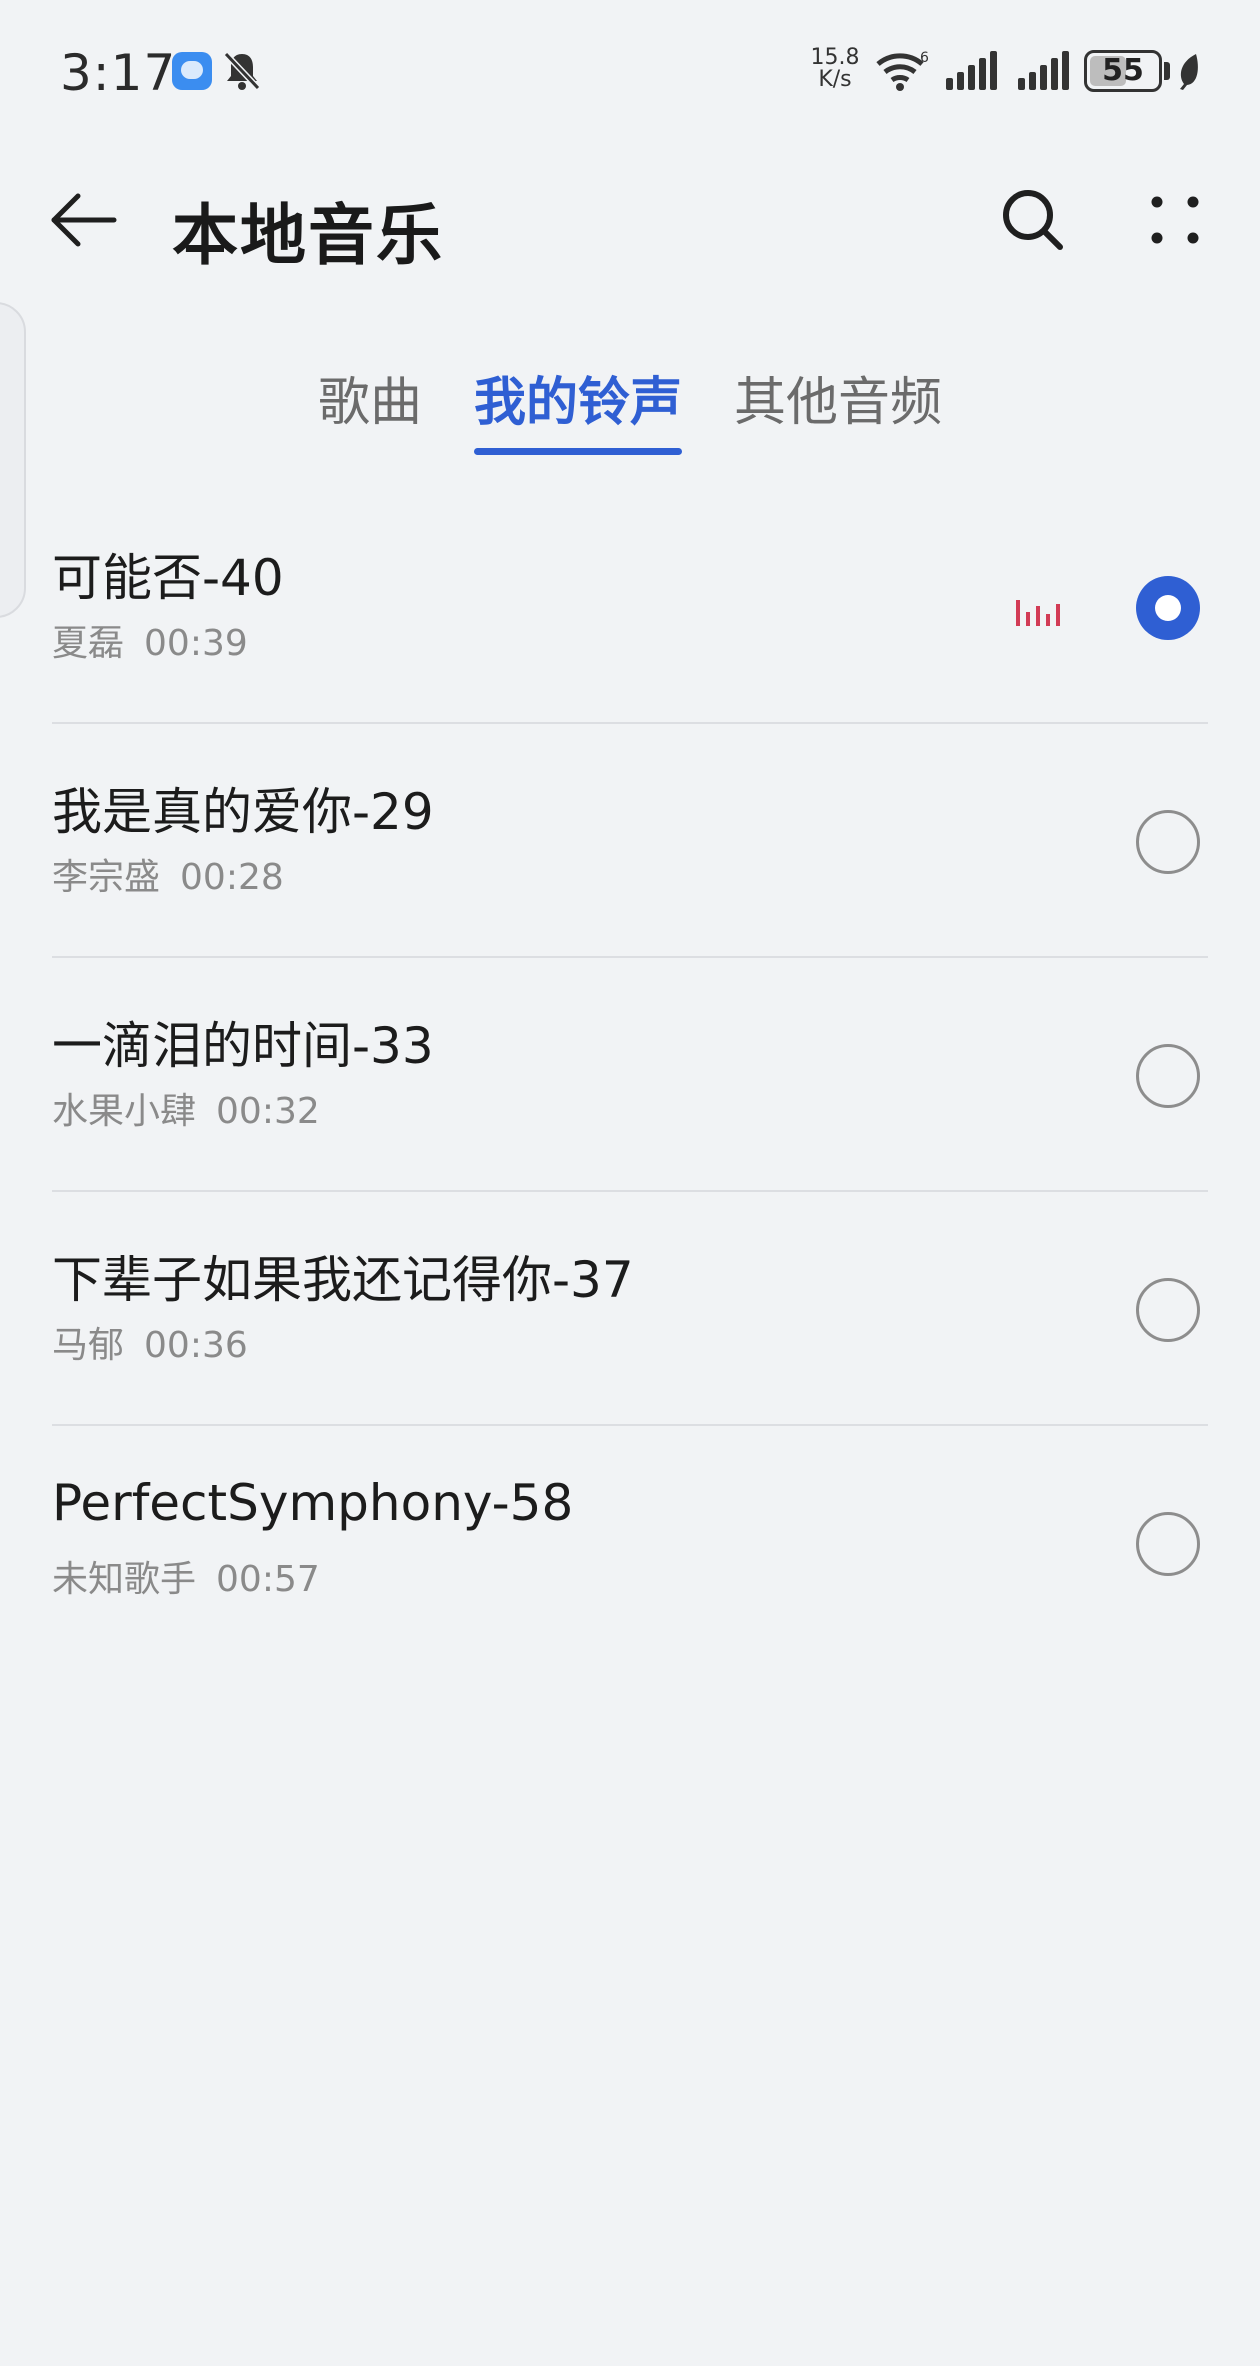 The width and height of the screenshot is (1260, 2366). I want to click on ringtone-item: 下辈子如果我还记得你-37 马郁 00:36, so click(630, 1309).